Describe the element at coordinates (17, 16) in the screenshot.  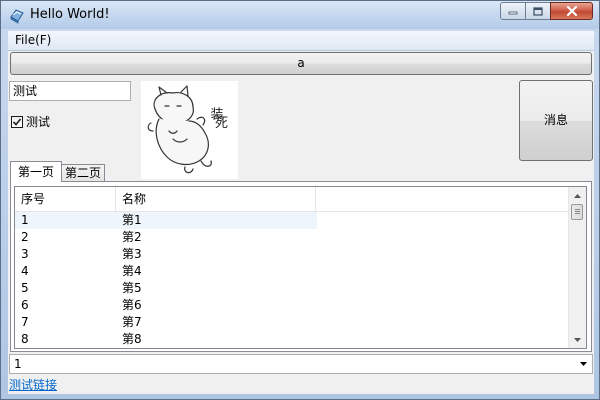
I see `app-icon` at that location.